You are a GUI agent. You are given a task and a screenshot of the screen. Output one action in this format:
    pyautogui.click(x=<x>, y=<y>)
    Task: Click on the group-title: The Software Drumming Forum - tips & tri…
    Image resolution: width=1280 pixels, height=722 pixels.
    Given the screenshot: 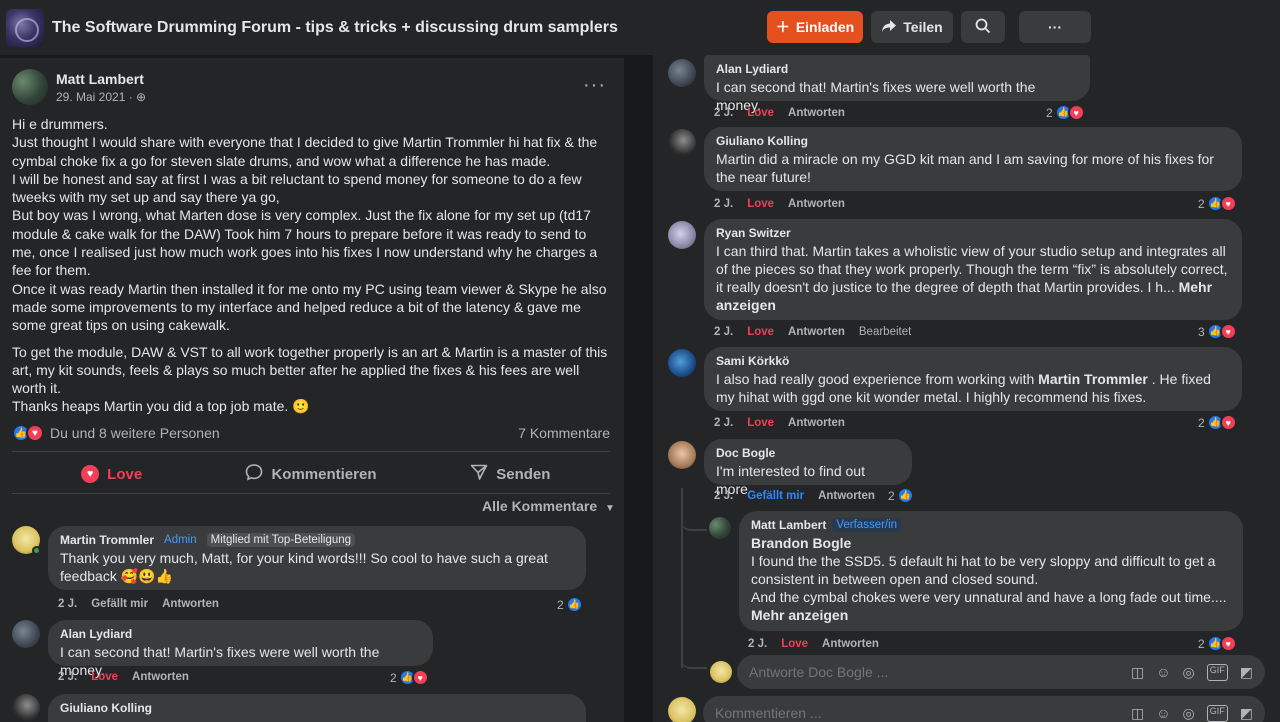 What is the action you would take?
    pyautogui.click(x=335, y=28)
    